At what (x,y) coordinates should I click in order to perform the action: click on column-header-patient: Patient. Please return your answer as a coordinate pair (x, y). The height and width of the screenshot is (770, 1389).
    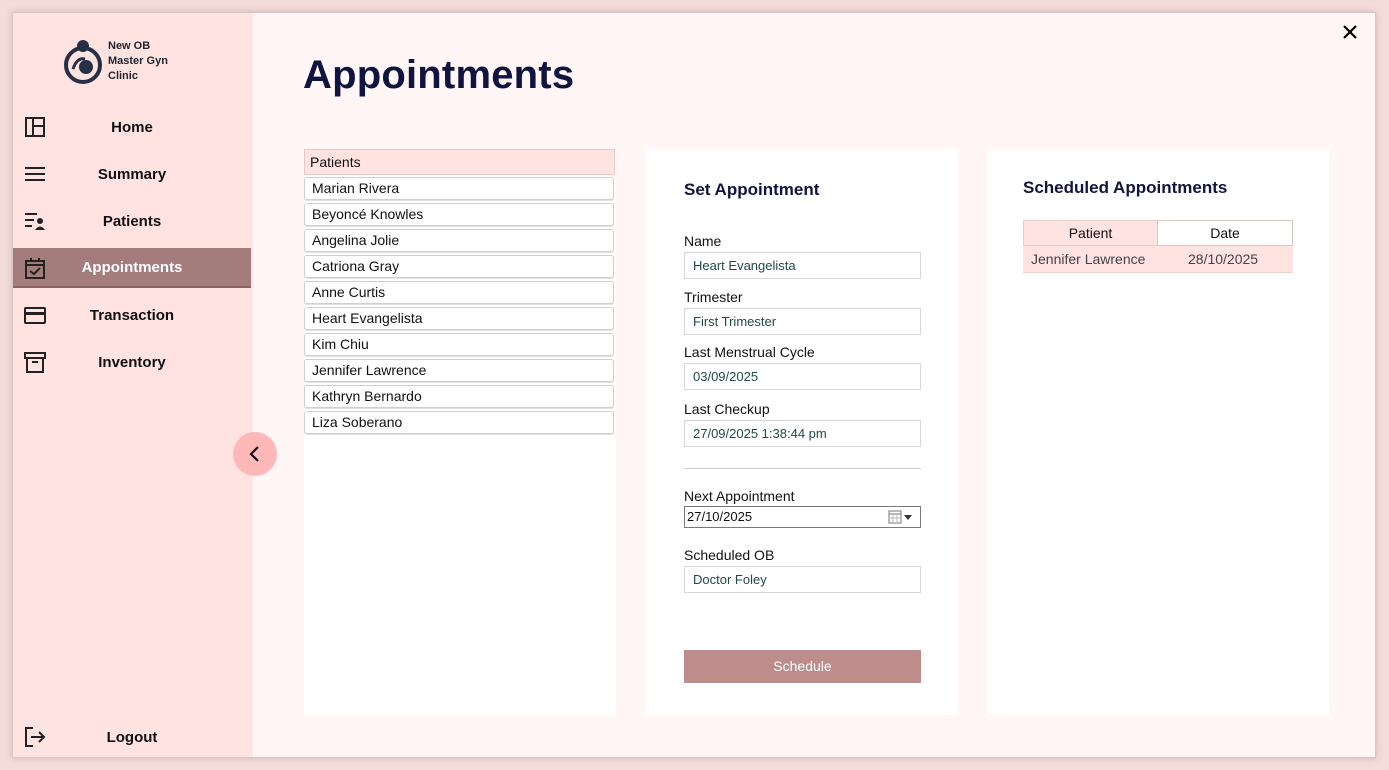
    Looking at the image, I should click on (1090, 233).